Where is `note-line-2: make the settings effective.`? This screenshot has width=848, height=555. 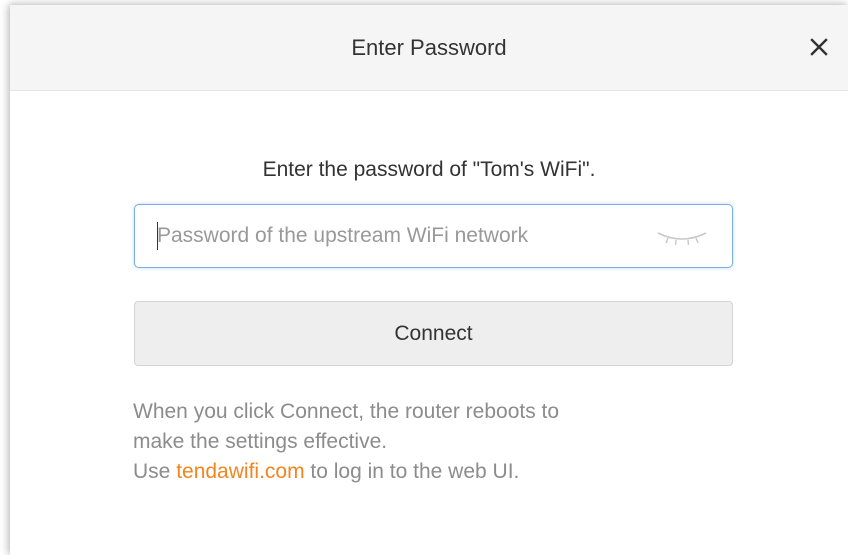
note-line-2: make the settings effective. is located at coordinates (260, 441).